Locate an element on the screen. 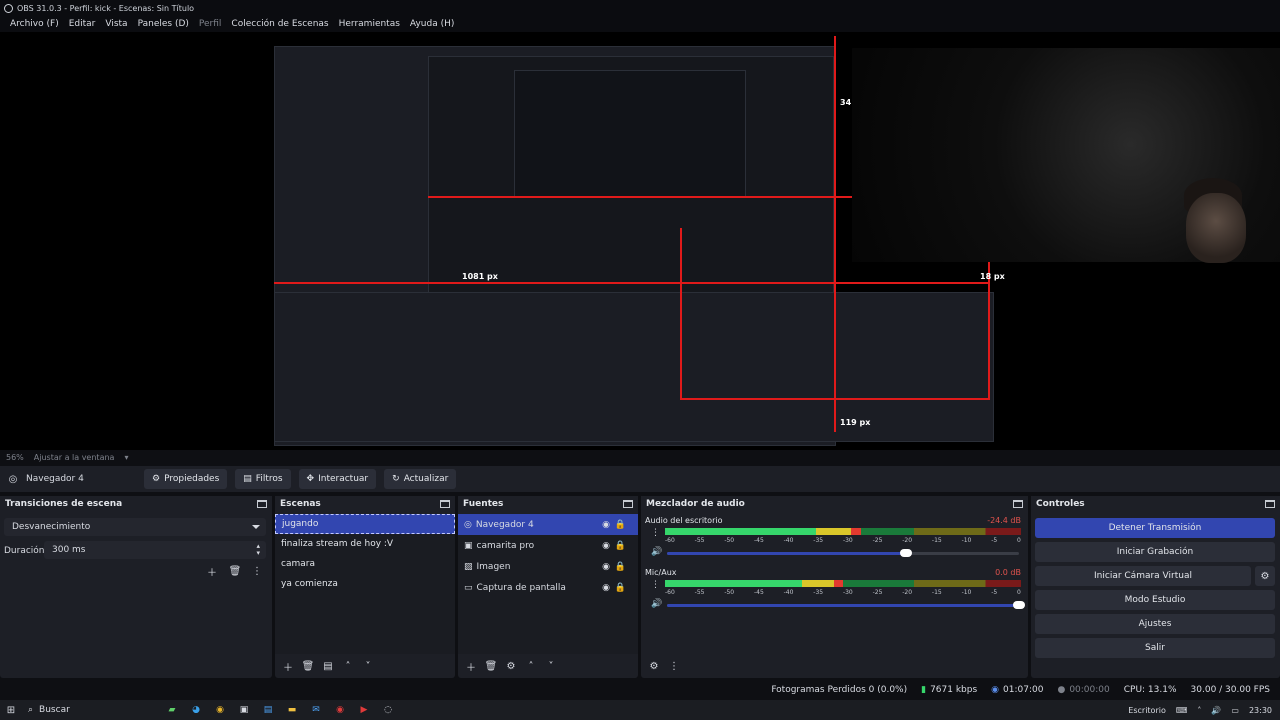 This screenshot has width=1280, height=720. menu-item: Herramientas is located at coordinates (369, 24).